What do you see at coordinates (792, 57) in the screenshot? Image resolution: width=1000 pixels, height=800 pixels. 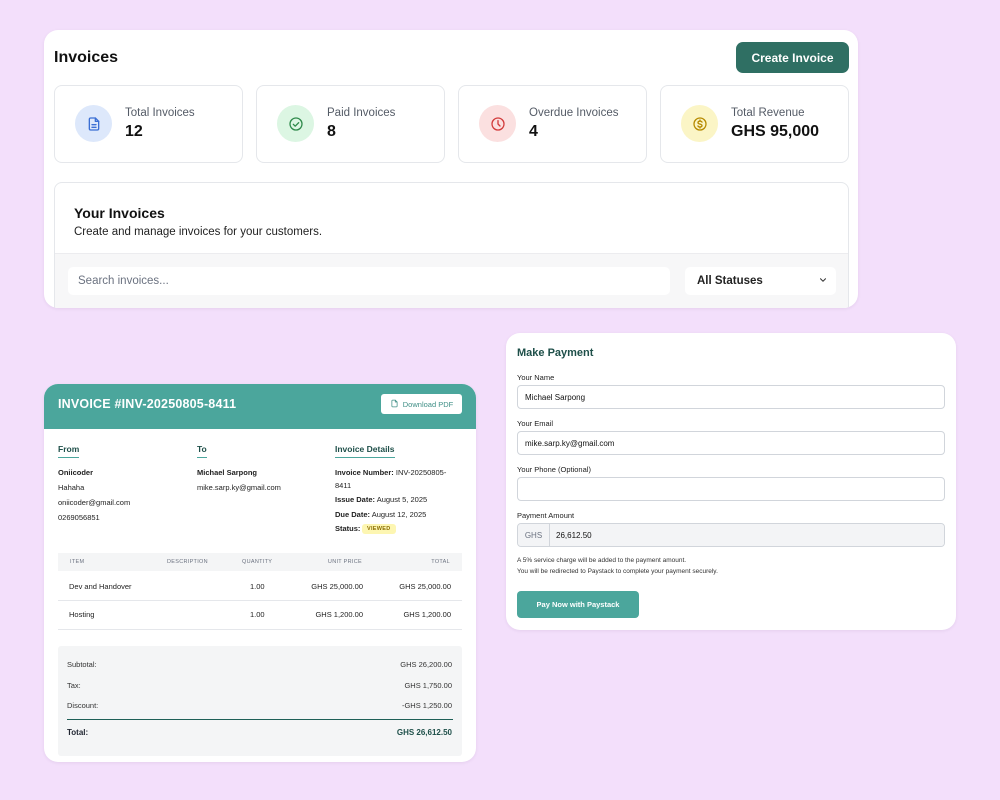 I see `create-invoice-button: Create Invoice` at bounding box center [792, 57].